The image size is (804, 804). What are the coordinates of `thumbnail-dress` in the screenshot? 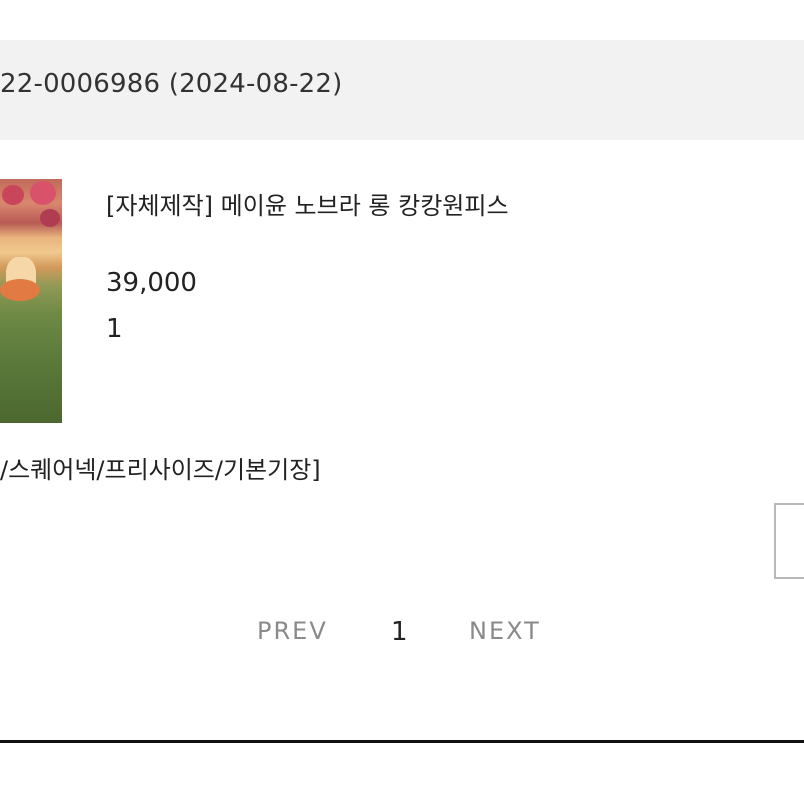 It's located at (20, 290).